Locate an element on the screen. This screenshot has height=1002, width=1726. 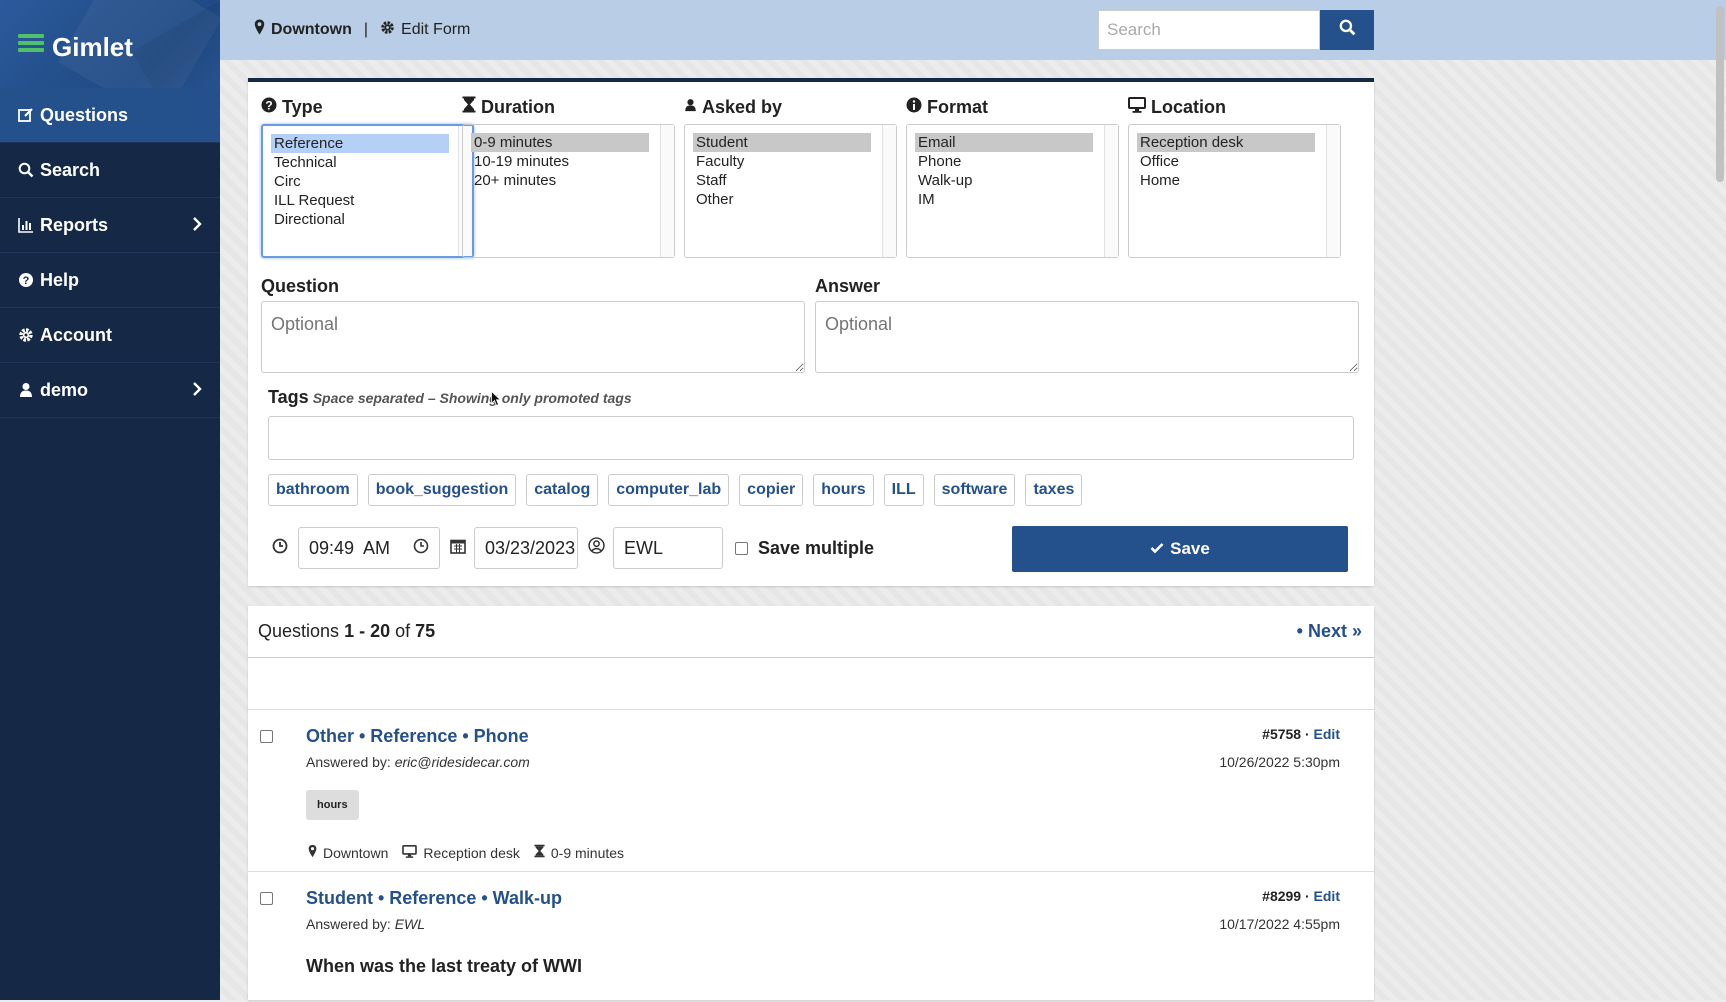
location-option: Home is located at coordinates (1226, 180).